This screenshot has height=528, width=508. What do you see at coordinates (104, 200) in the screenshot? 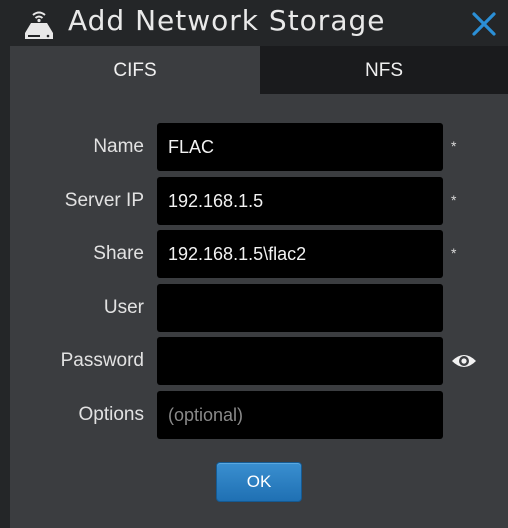
I see `server-ip-label: Server IP` at bounding box center [104, 200].